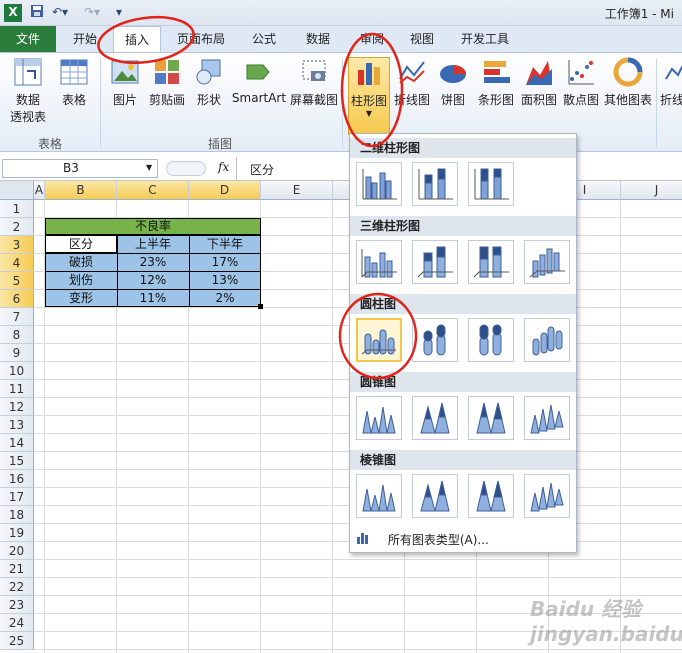 The width and height of the screenshot is (682, 653). I want to click on tab-home: 开始, so click(85, 39).